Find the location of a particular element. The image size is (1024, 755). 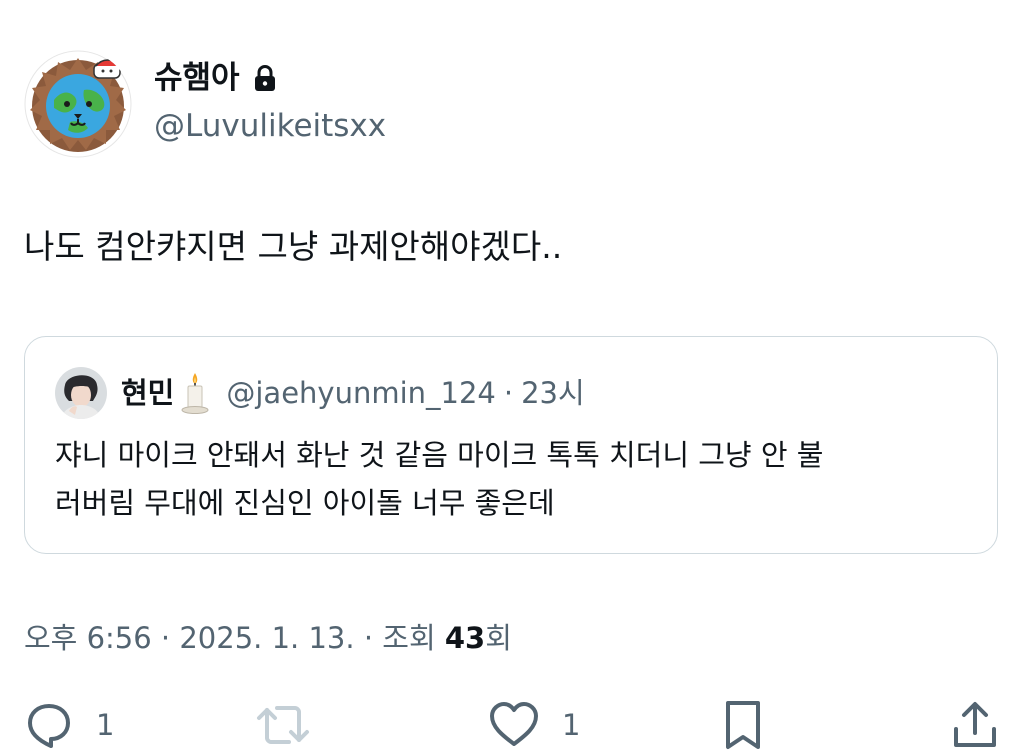

reply-button: 1 is located at coordinates (69, 725).